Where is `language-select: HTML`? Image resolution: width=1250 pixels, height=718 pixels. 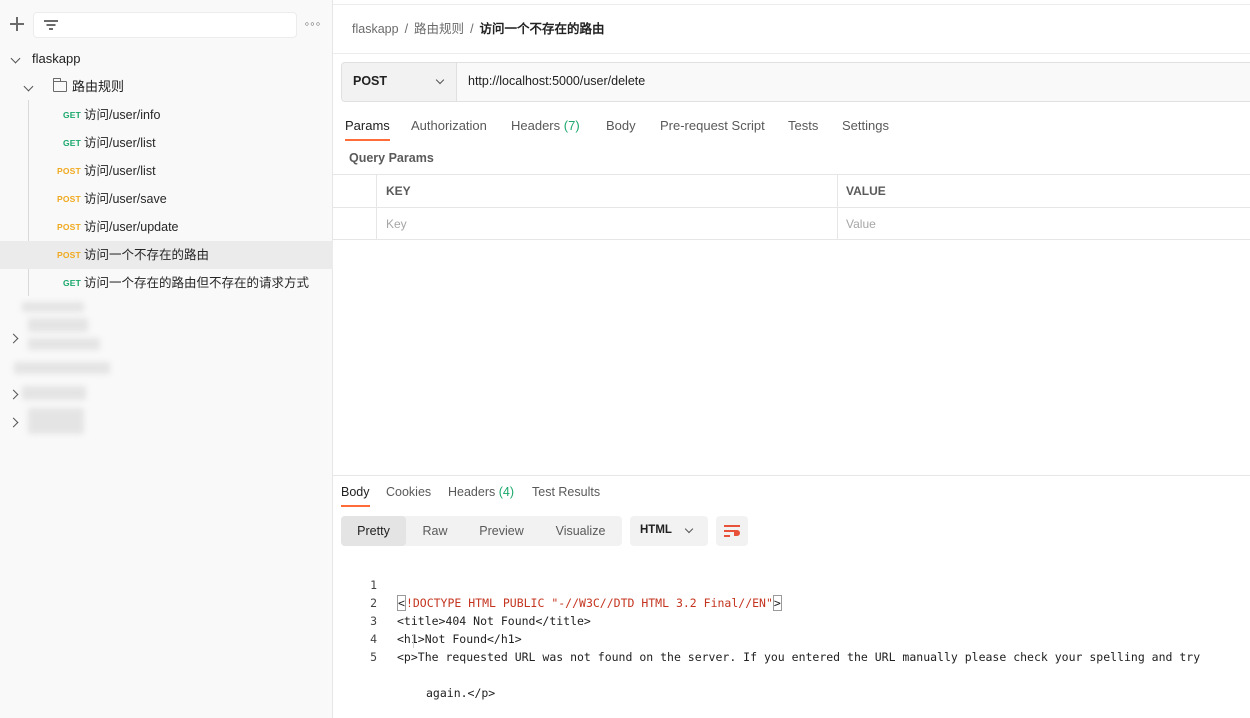
language-select: HTML is located at coordinates (669, 531).